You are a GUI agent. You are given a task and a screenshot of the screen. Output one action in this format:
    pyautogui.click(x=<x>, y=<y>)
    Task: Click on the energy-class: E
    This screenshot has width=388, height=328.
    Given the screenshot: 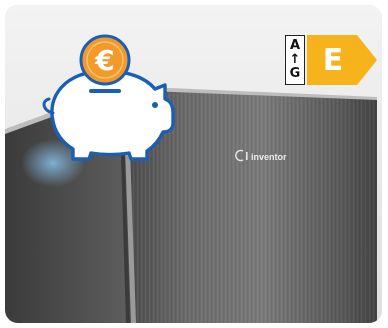 What is the action you would take?
    pyautogui.click(x=333, y=60)
    